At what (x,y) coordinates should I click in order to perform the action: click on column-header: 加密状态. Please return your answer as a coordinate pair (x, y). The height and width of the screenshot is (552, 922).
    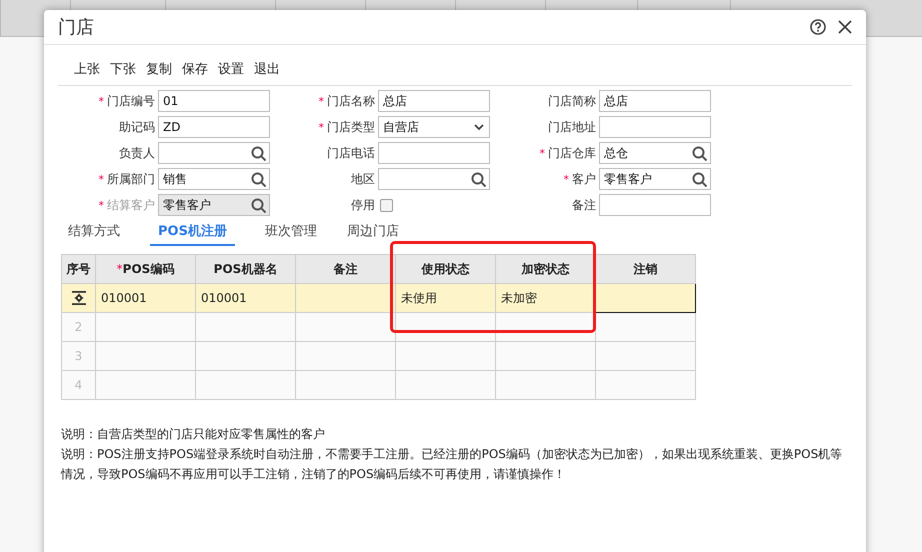
    Looking at the image, I should click on (546, 269).